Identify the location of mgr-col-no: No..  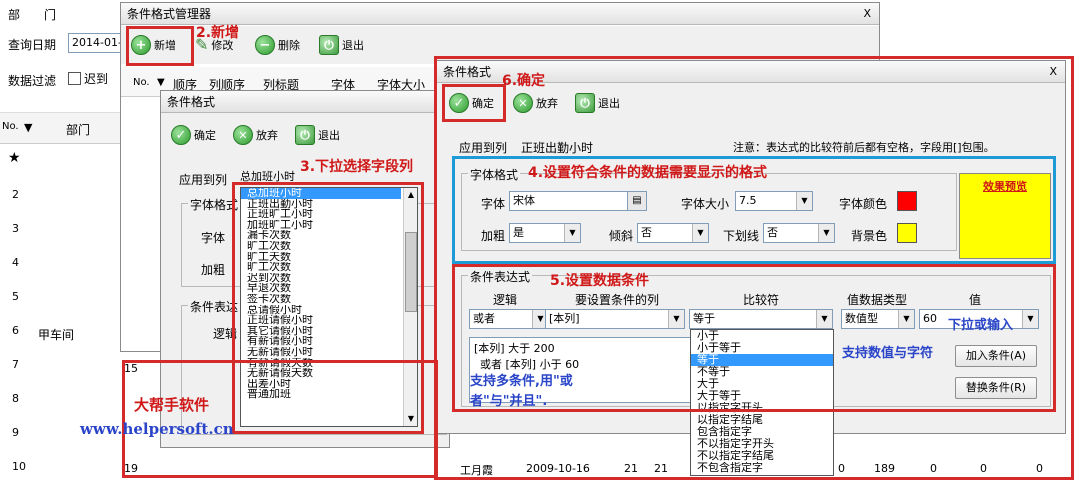
(141, 82).